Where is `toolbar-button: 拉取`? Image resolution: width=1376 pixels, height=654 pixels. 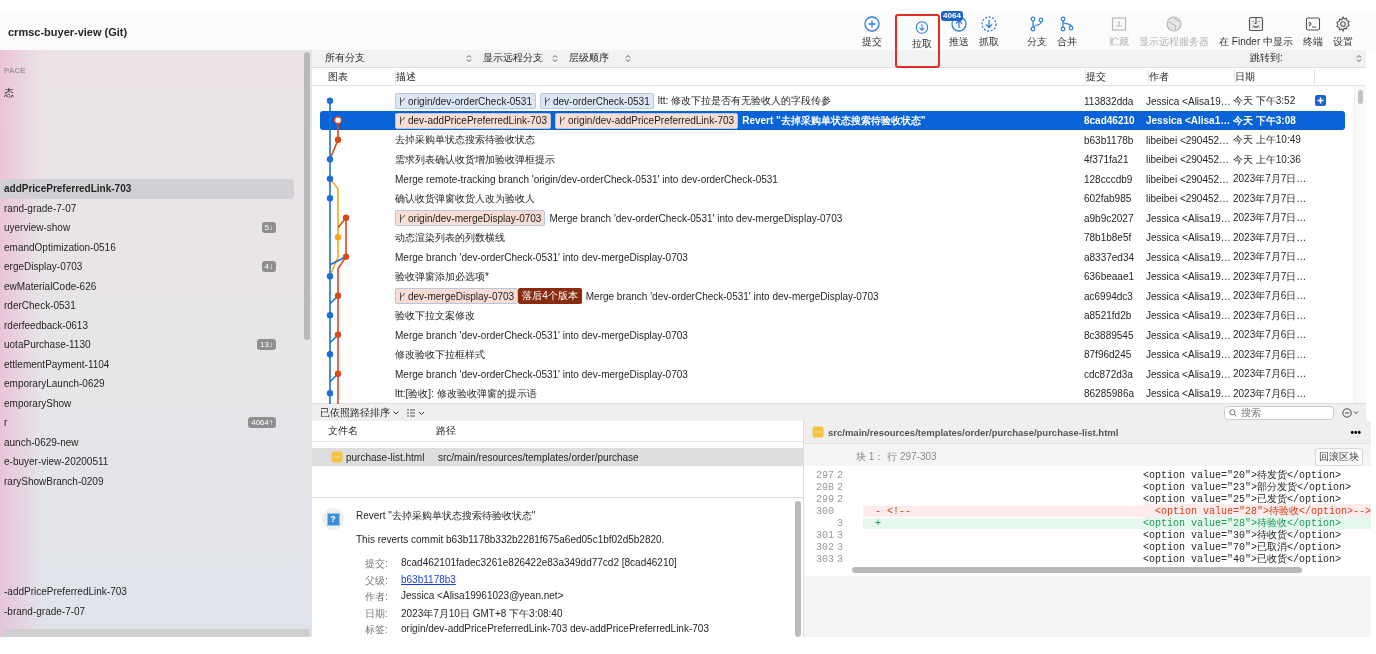 toolbar-button: 拉取 is located at coordinates (921, 36).